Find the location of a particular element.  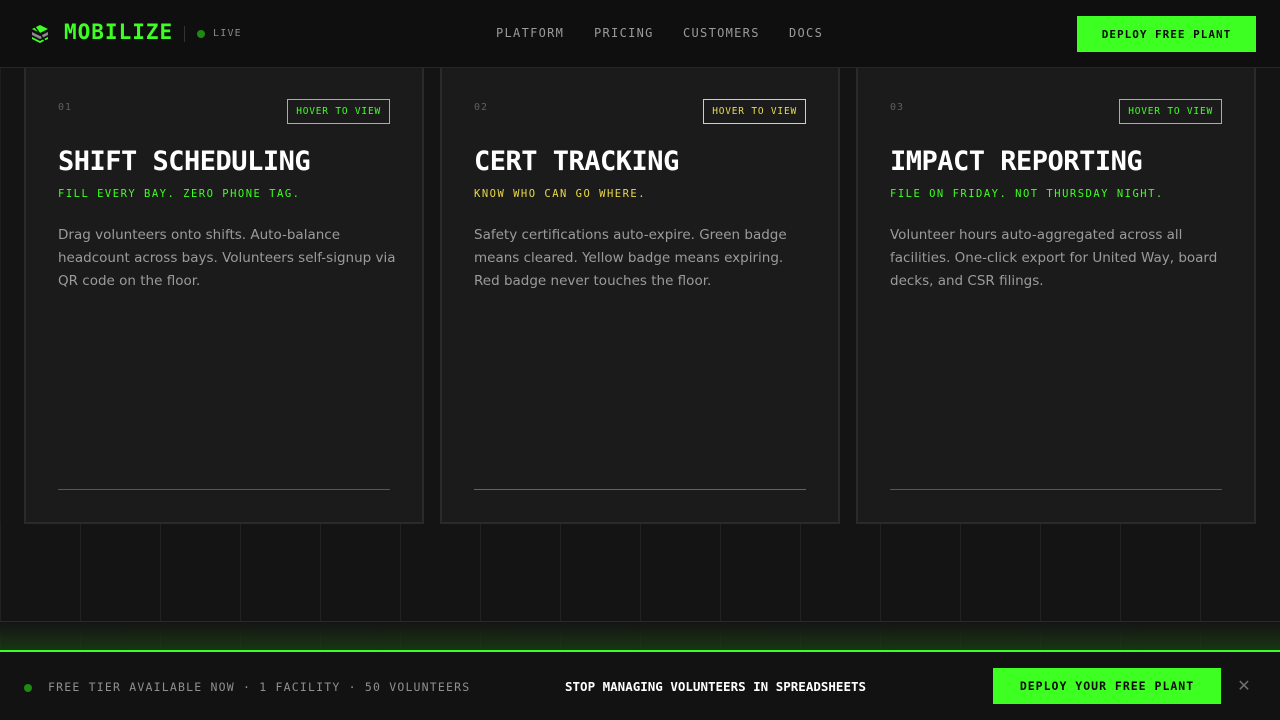

nav-link-platform: PLATFORM is located at coordinates (530, 33).